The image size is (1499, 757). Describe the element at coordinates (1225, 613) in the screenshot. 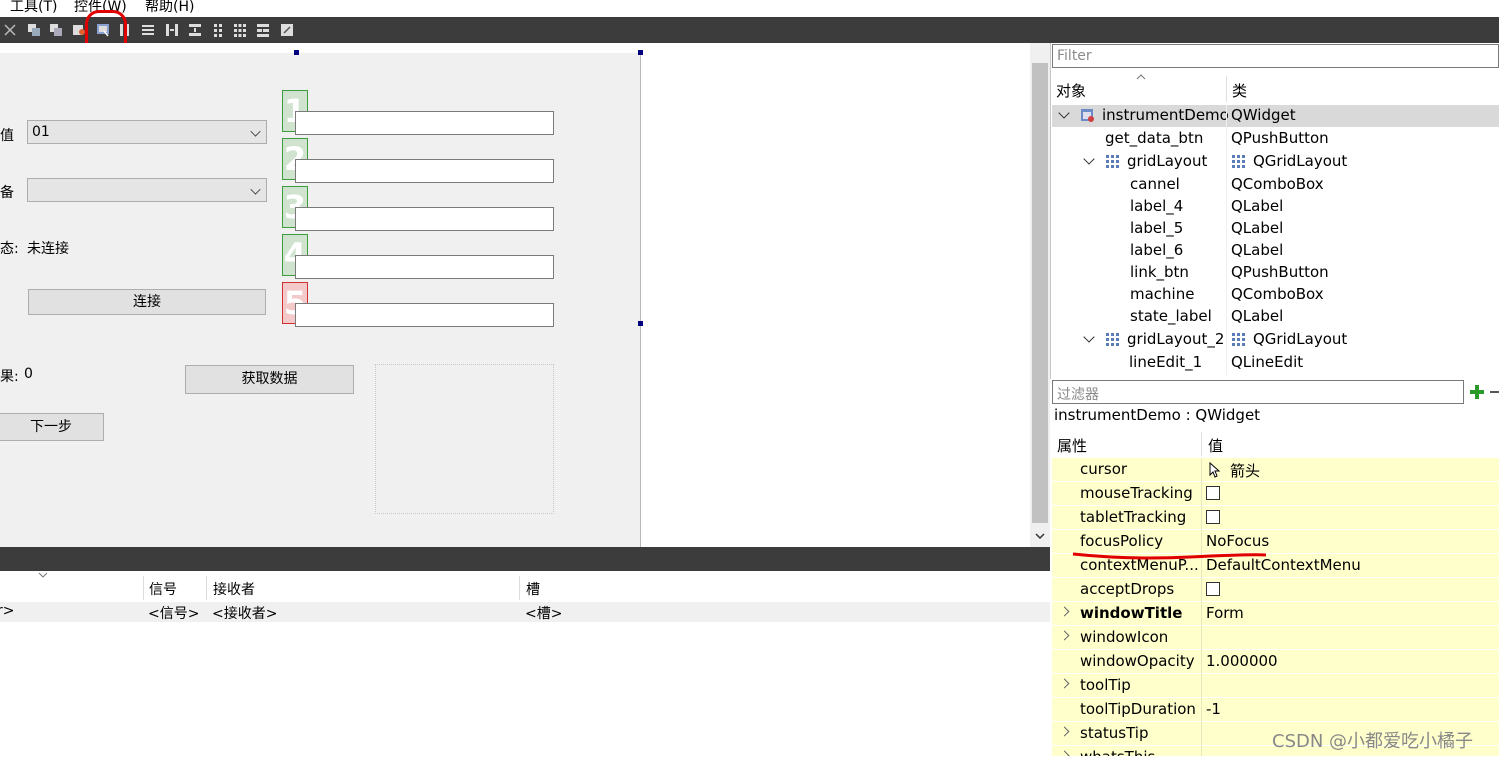

I see `property-value: Form` at that location.